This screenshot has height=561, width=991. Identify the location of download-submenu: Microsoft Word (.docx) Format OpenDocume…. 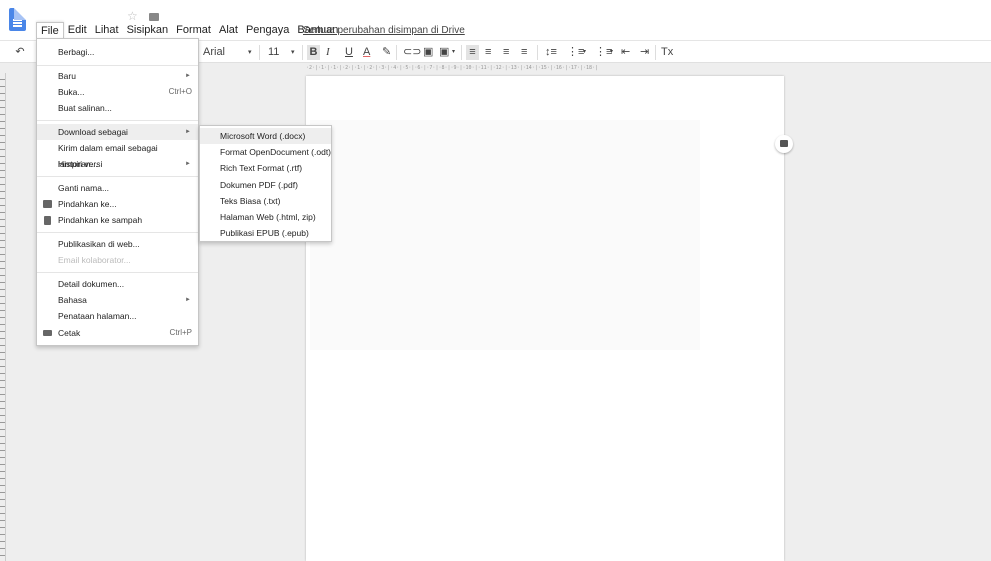
(265, 183).